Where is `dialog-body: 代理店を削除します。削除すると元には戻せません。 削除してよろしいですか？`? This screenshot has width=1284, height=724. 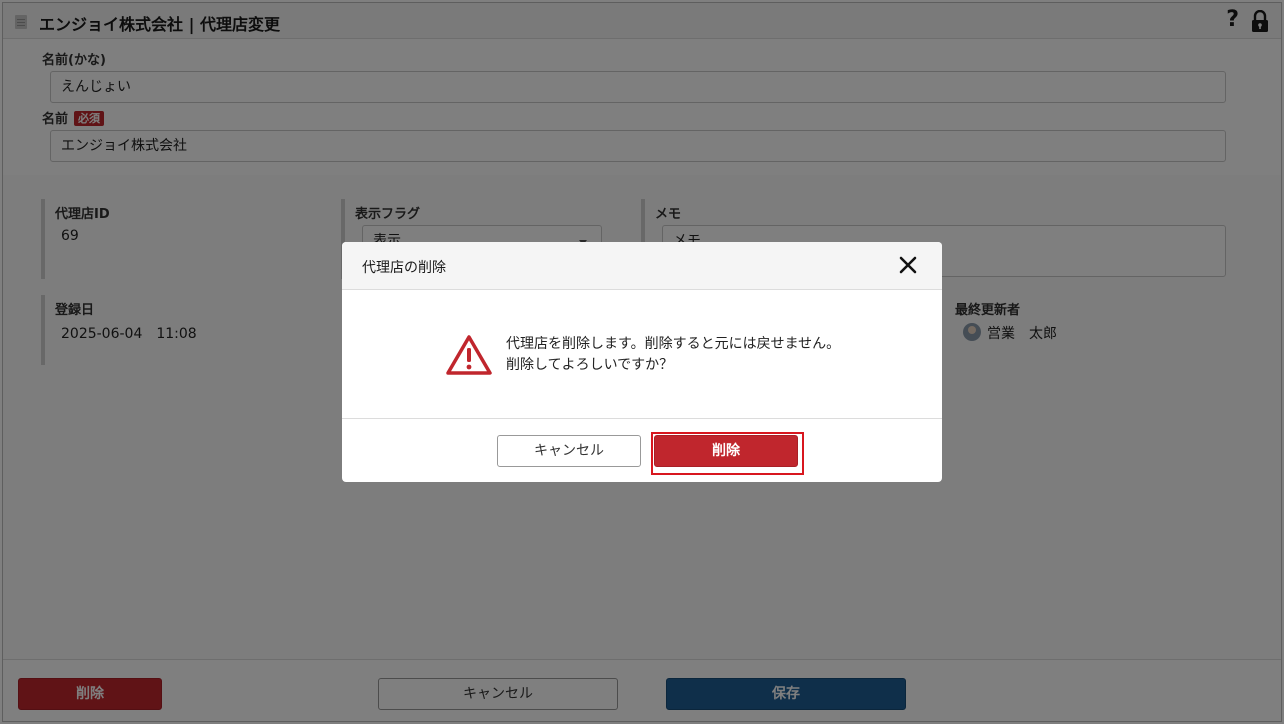 dialog-body: 代理店を削除します。削除すると元には戻せません。 削除してよろしいですか？ is located at coordinates (642, 354).